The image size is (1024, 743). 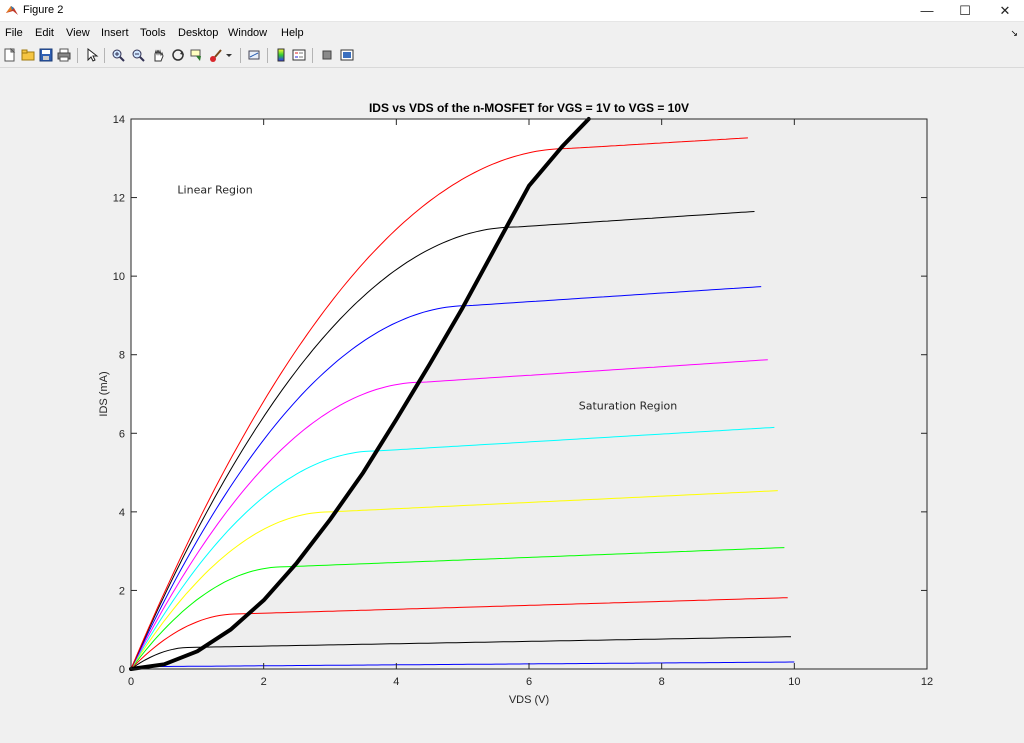 What do you see at coordinates (247, 33) in the screenshot?
I see `menu-window: Window` at bounding box center [247, 33].